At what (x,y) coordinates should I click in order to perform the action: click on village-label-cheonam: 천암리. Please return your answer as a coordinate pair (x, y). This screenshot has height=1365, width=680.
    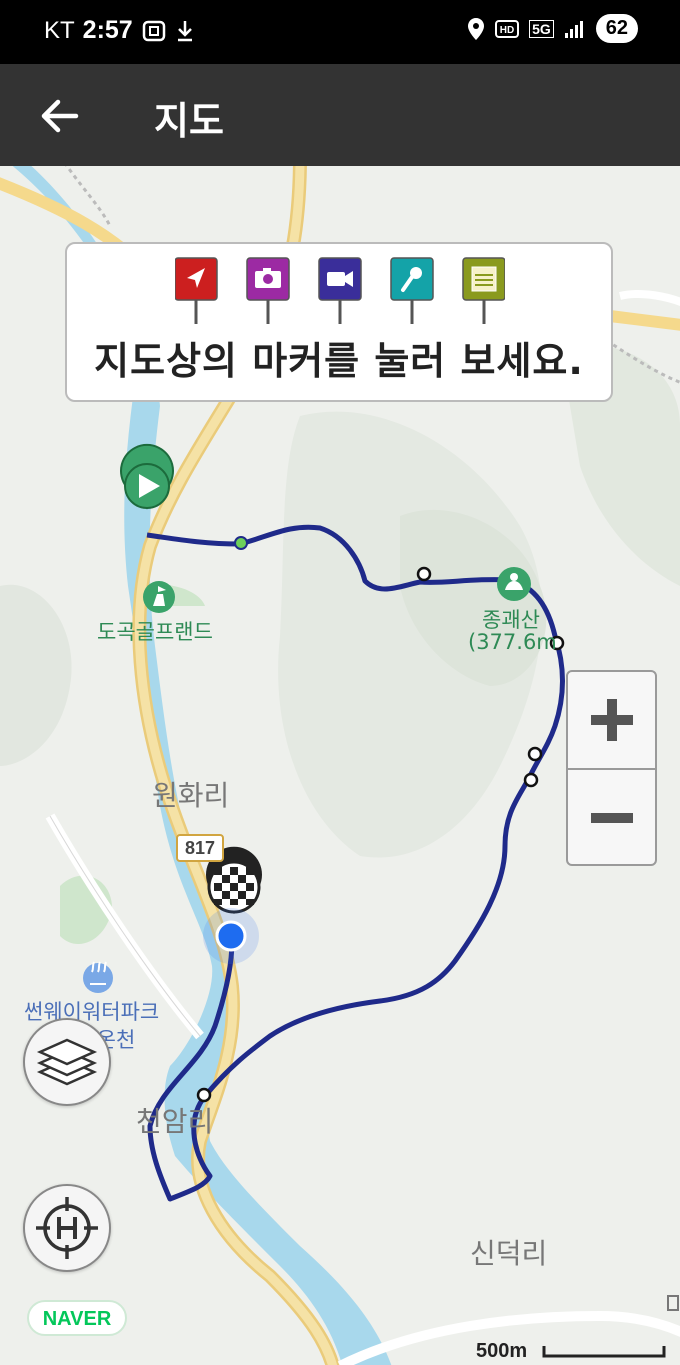
    Looking at the image, I should click on (175, 1121).